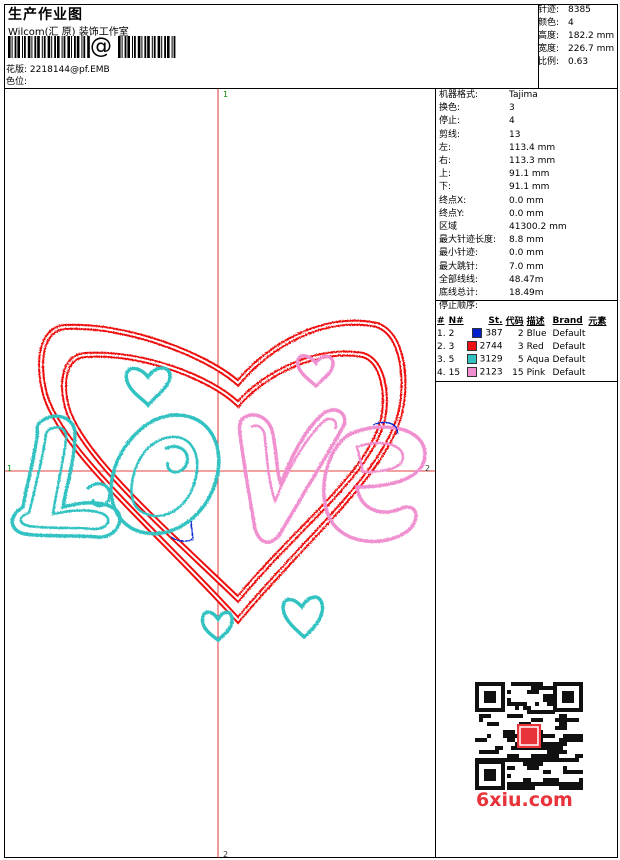 The image size is (620, 860). Describe the element at coordinates (468, 240) in the screenshot. I see `stats-label: 最大针迹长度:` at that location.